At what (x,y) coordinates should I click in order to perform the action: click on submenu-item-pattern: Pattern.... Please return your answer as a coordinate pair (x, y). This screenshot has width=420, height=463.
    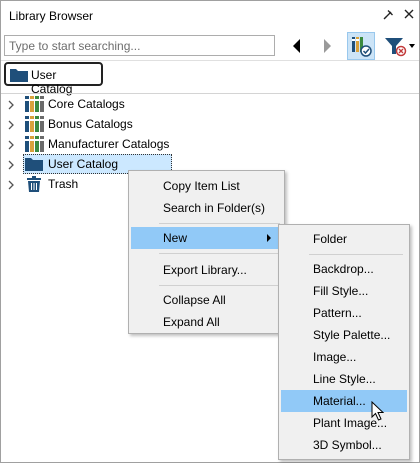
    Looking at the image, I should click on (344, 313).